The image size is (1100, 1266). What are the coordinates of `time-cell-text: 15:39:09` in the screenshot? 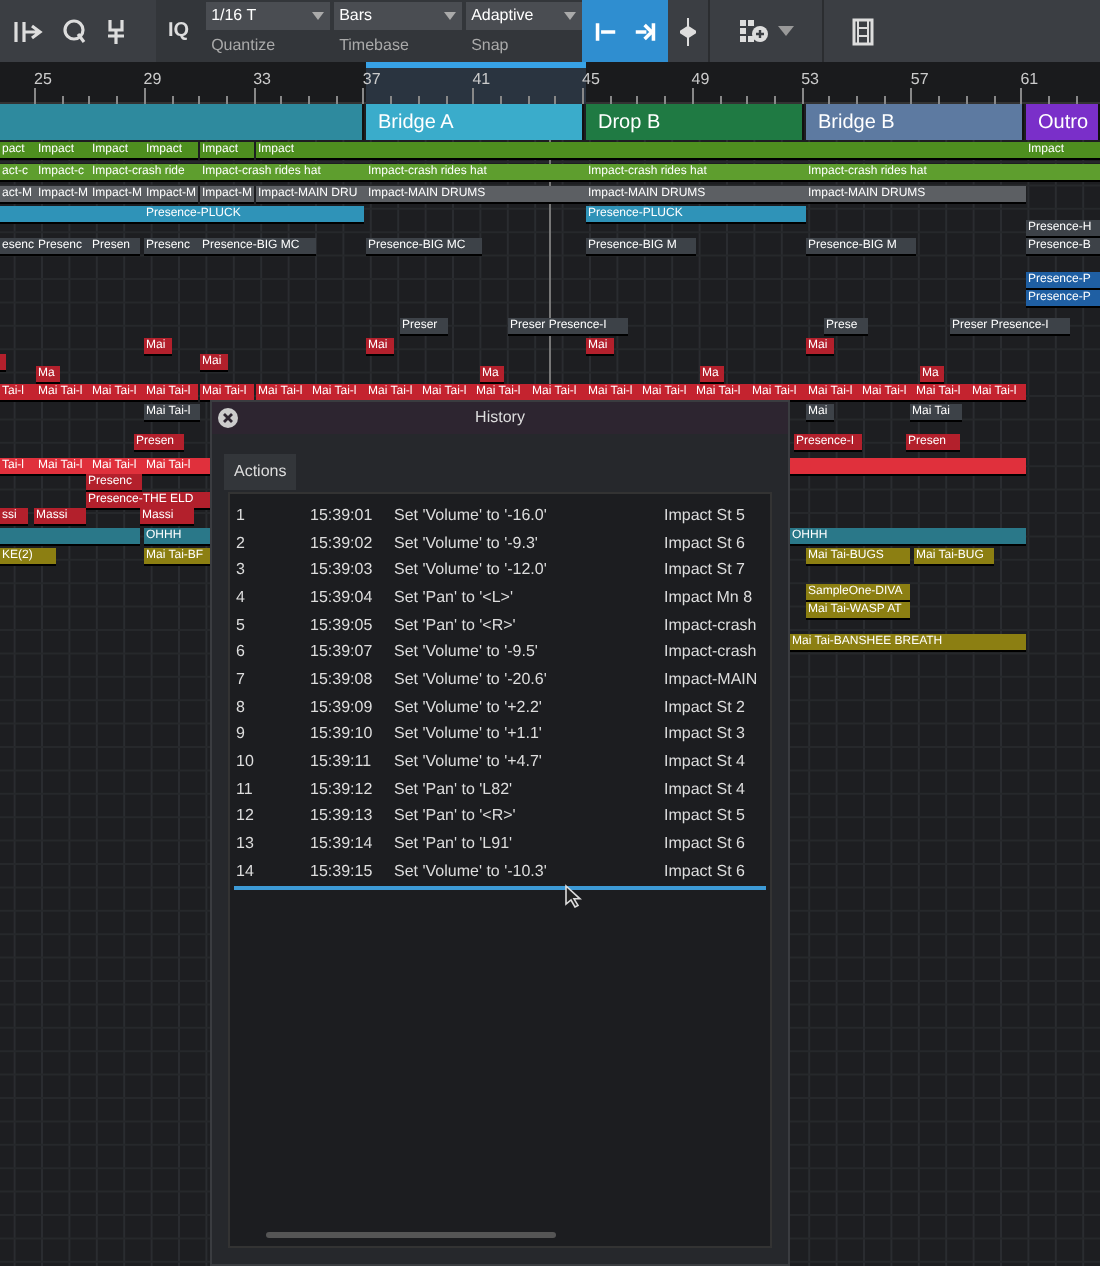 It's located at (342, 707).